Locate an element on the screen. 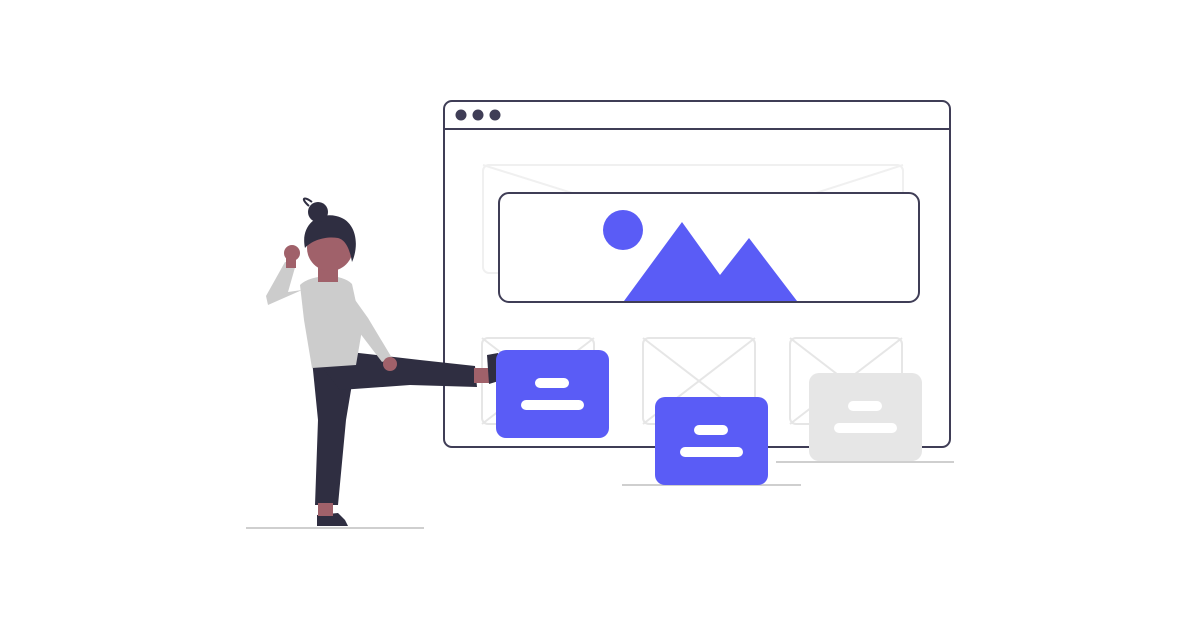  card-kicked is located at coordinates (552, 394).